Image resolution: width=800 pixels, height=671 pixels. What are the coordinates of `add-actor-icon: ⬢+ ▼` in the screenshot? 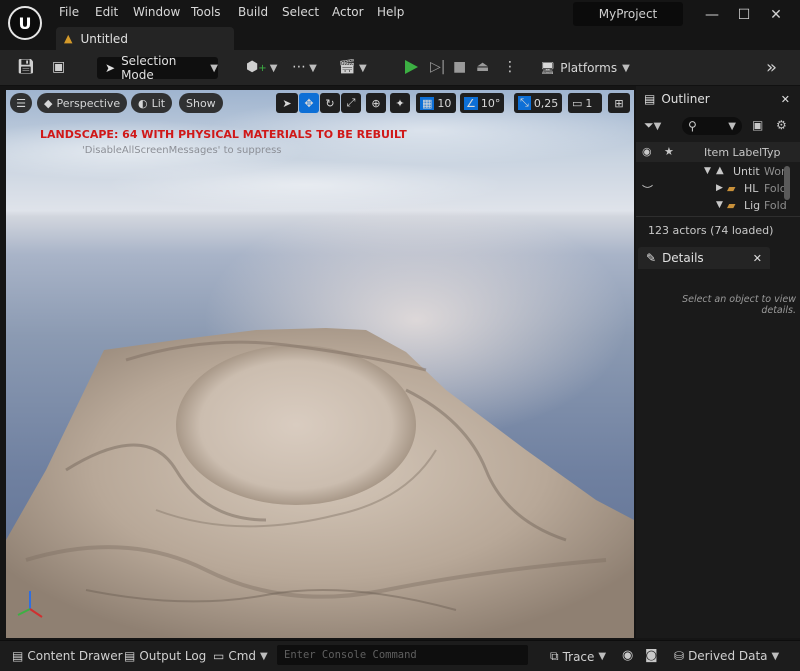 It's located at (262, 67).